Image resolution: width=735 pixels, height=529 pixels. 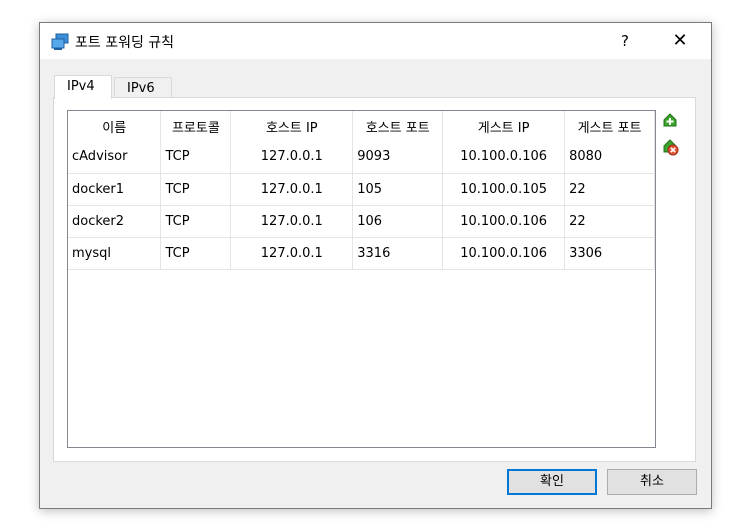 I want to click on table-header-row: 이름 프로토콜 호스트 IP 호스트 포트 게스트 IP 게스트 포트, so click(x=361, y=126).